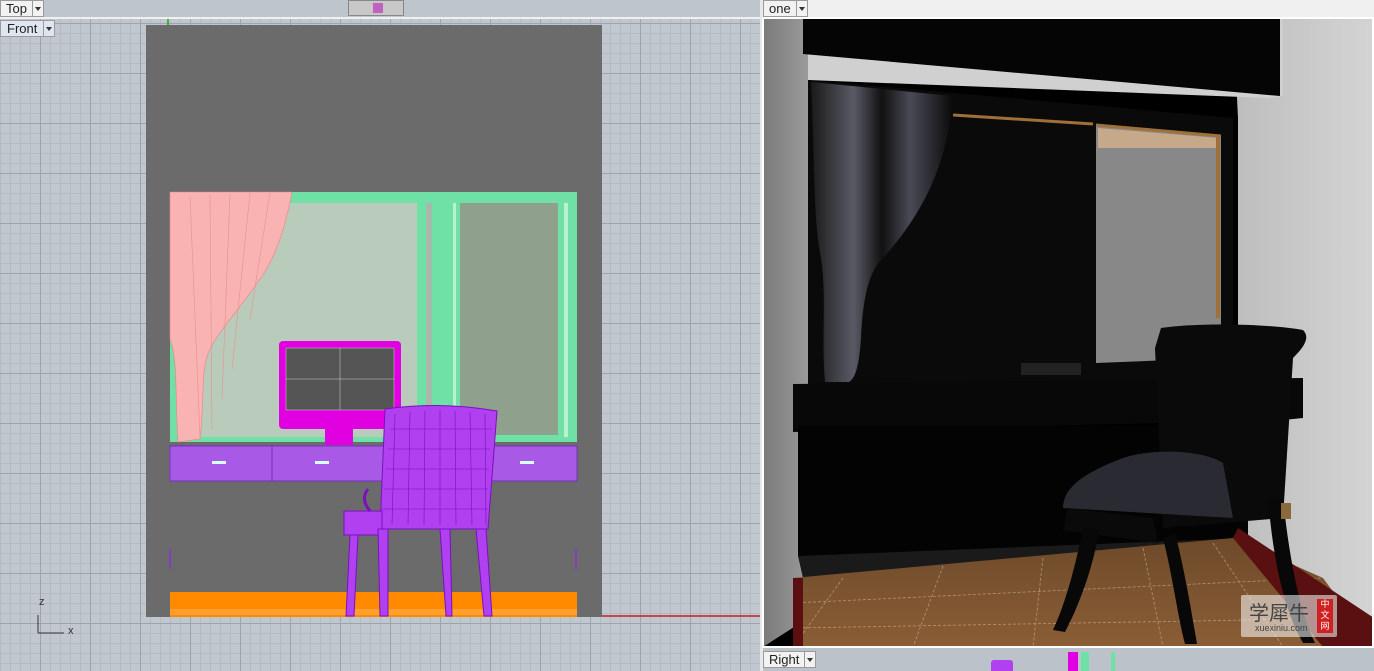 This screenshot has height=671, width=1374. Describe the element at coordinates (16, 8) in the screenshot. I see `top-viewport-title: Top` at that location.